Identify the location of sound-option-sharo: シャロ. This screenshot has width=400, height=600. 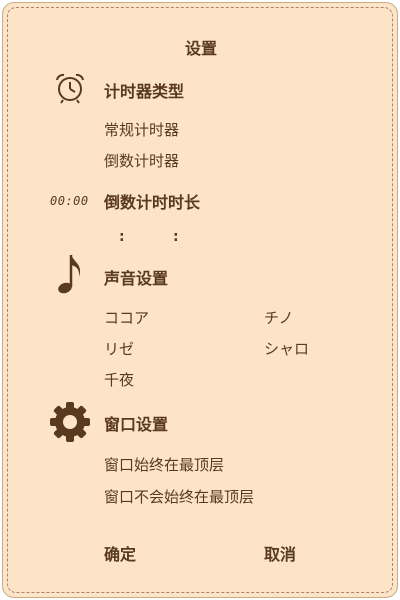
(286, 348).